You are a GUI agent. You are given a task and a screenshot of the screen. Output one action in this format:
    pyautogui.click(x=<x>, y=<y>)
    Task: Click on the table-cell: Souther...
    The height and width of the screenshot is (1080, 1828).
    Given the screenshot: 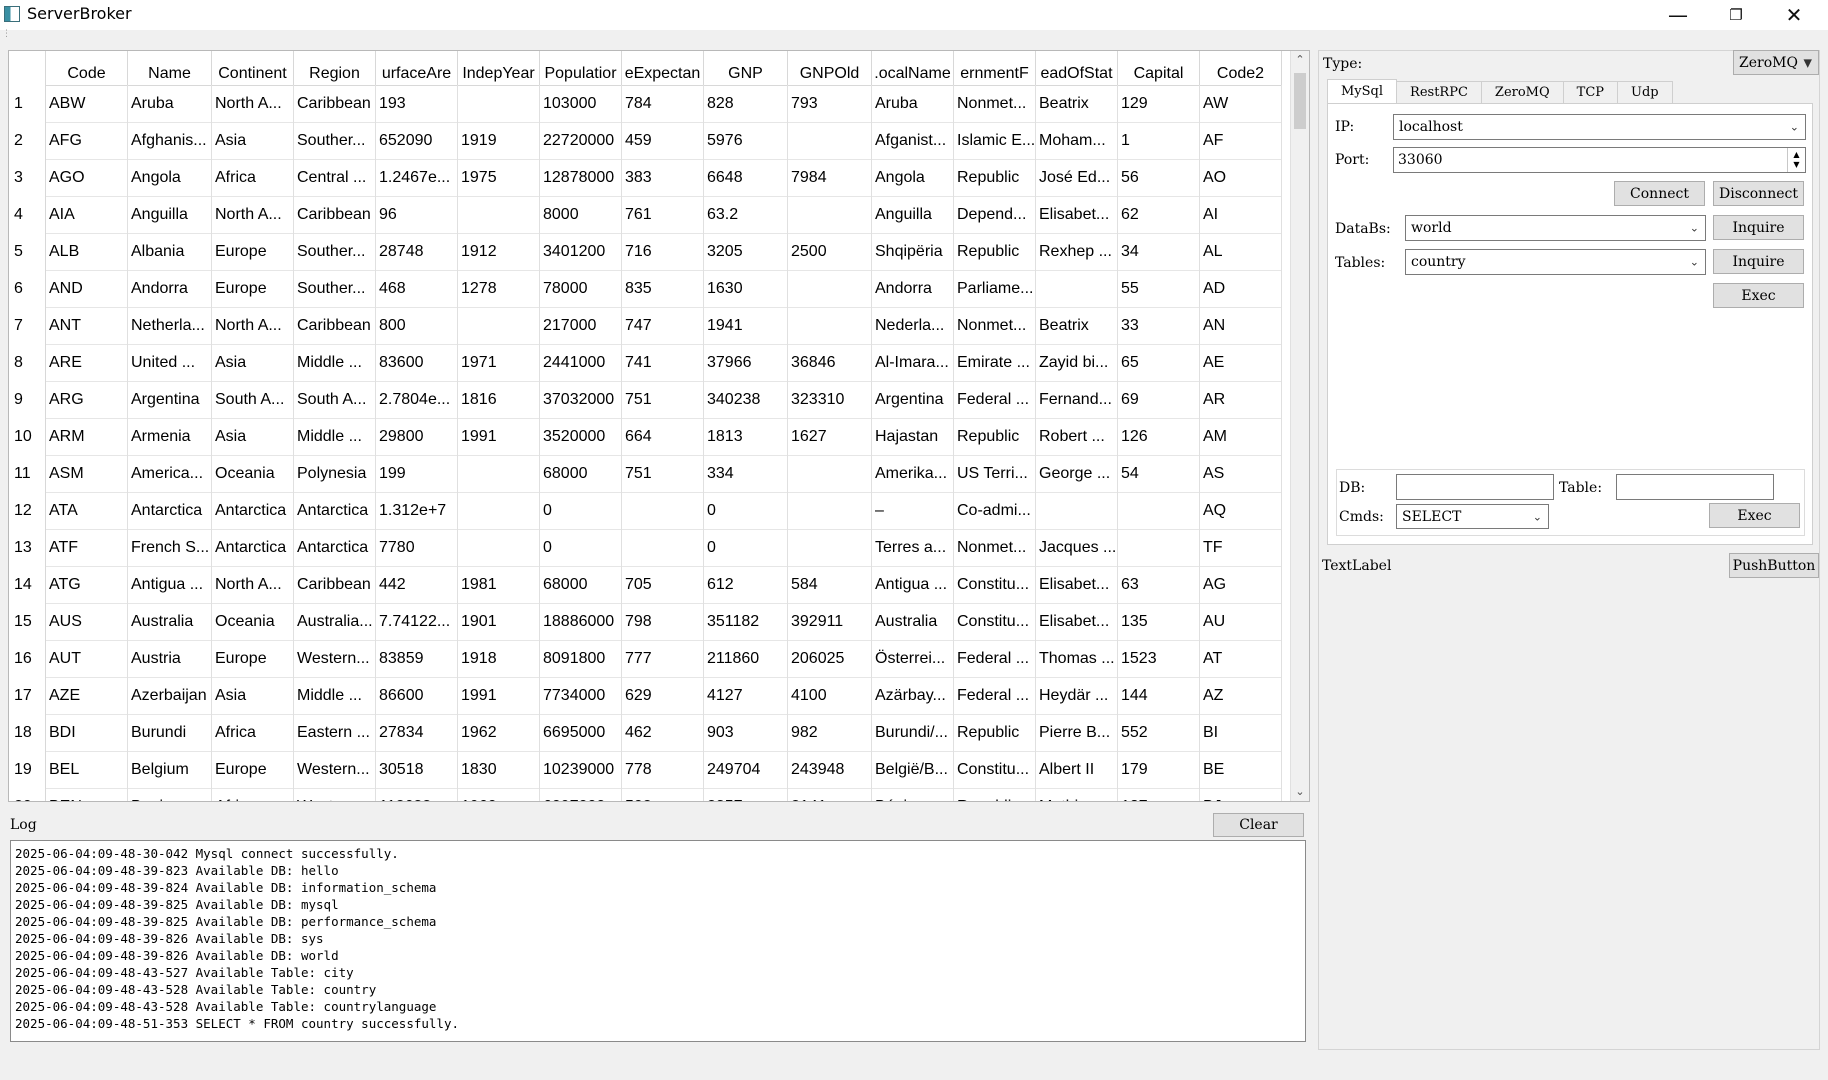 What is the action you would take?
    pyautogui.click(x=335, y=288)
    